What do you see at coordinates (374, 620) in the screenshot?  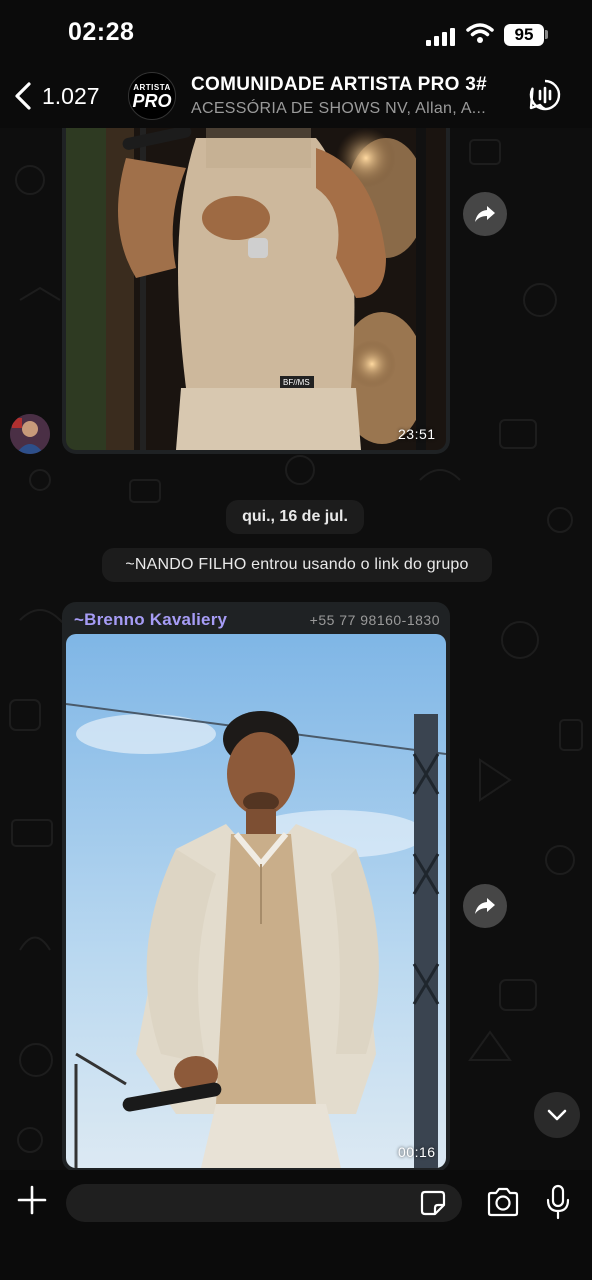 I see `sender-phone: +55 77 98160-1830` at bounding box center [374, 620].